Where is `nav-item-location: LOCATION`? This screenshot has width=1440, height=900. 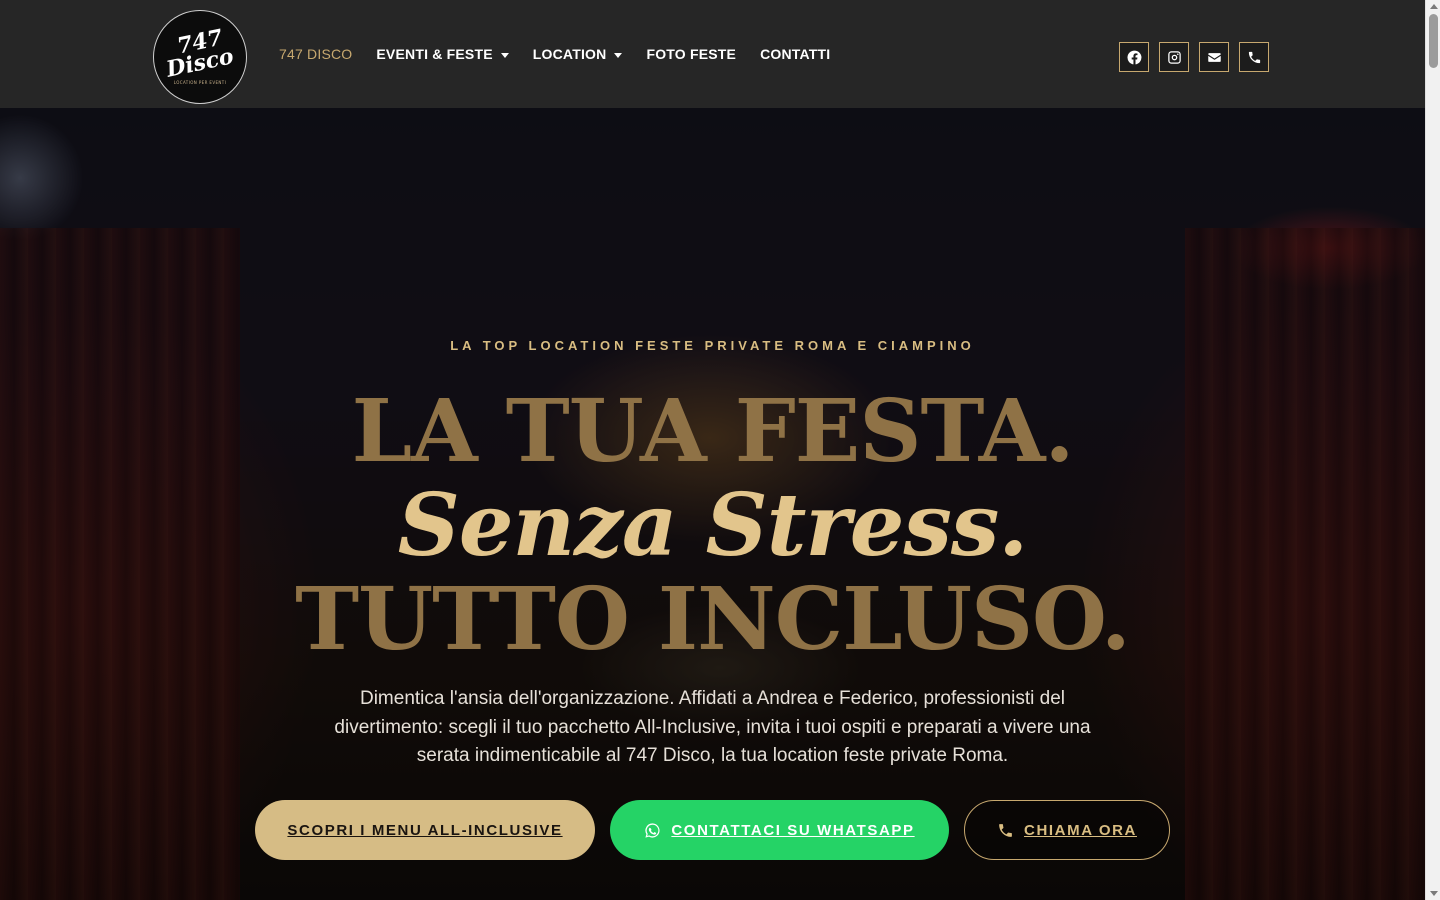 nav-item-location: LOCATION is located at coordinates (578, 54).